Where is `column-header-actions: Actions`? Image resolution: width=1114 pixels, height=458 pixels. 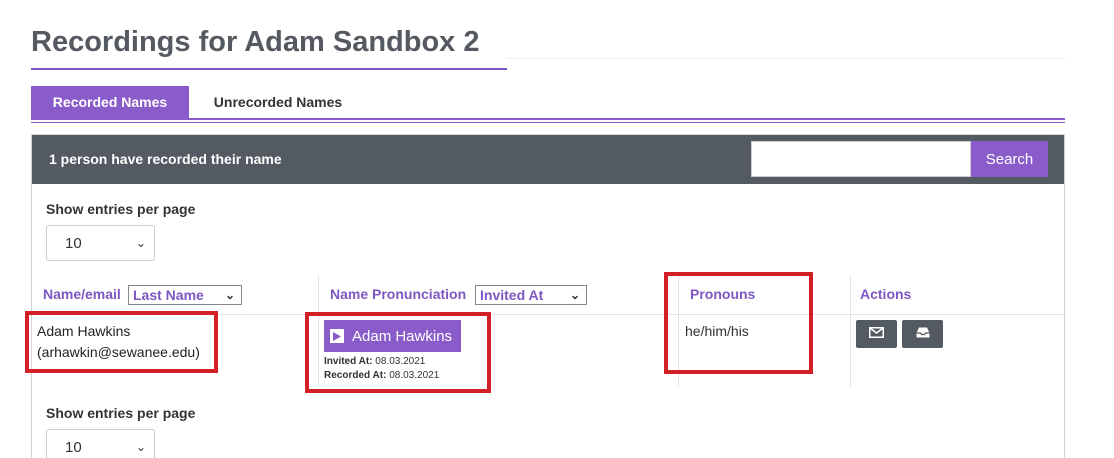 column-header-actions: Actions is located at coordinates (886, 294).